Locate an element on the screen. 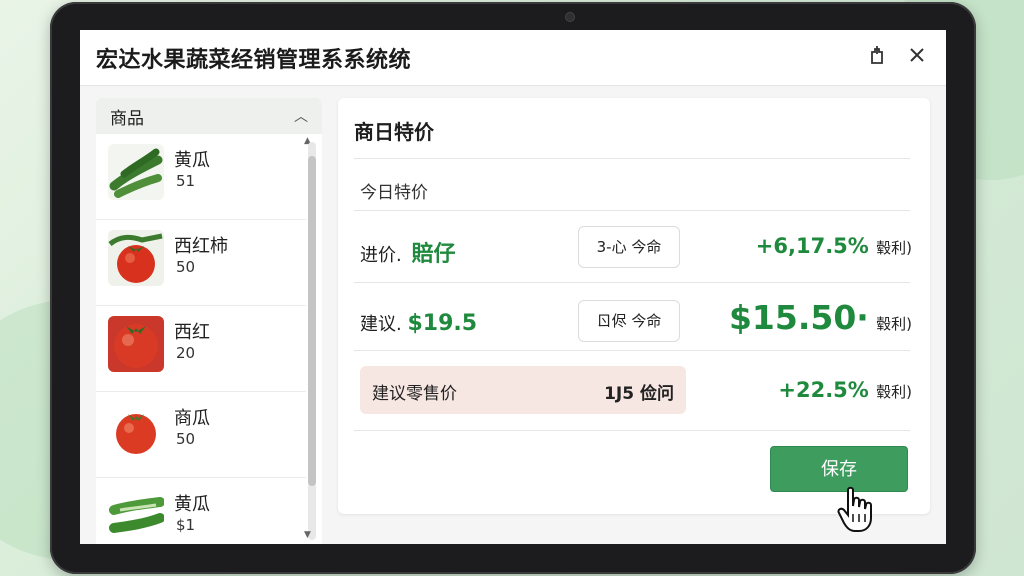 The width and height of the screenshot is (1024, 576). list-item: 商瓜 50 is located at coordinates (201, 435).